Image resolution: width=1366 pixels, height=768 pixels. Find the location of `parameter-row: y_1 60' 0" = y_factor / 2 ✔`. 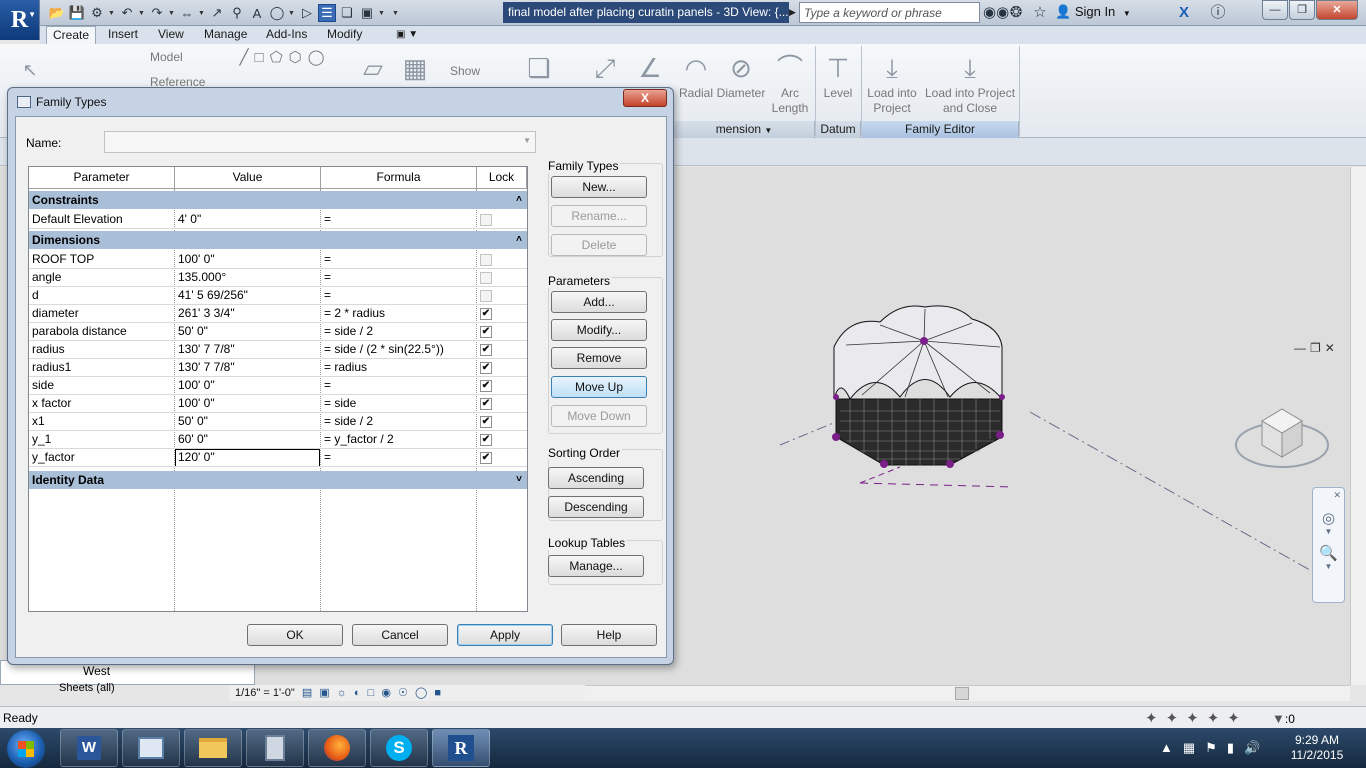

parameter-row: y_1 60' 0" = y_factor / 2 ✔ is located at coordinates (278, 440).